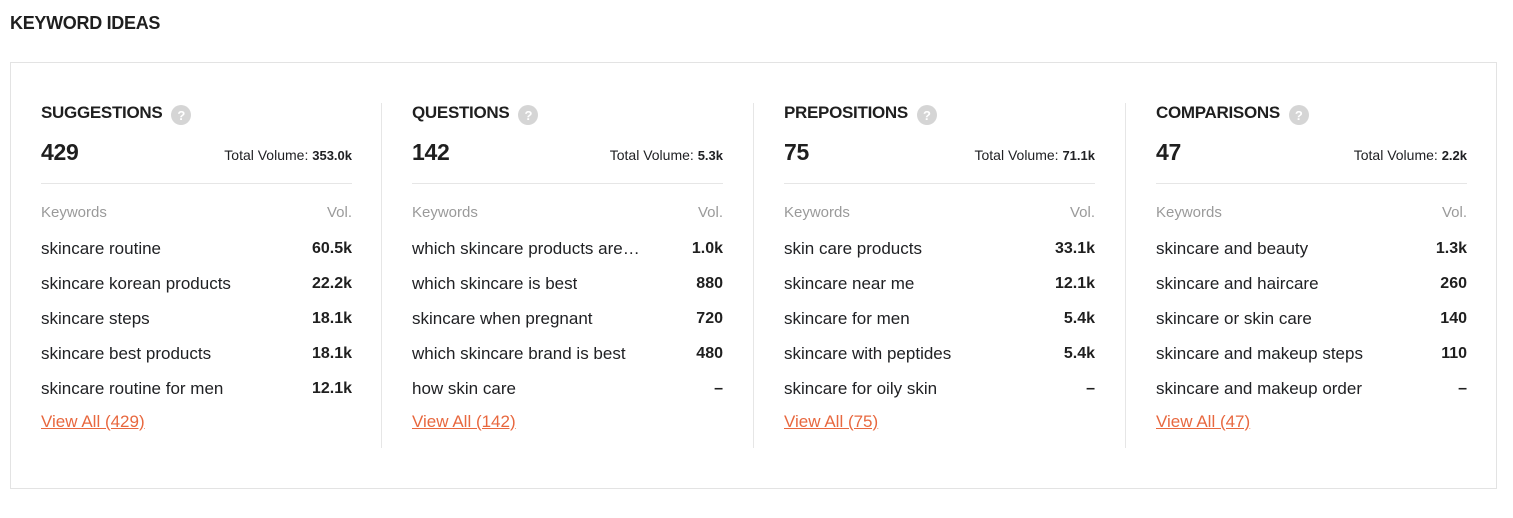 The image size is (1513, 518). I want to click on keyword-row: skincare and haircare 260, so click(1311, 283).